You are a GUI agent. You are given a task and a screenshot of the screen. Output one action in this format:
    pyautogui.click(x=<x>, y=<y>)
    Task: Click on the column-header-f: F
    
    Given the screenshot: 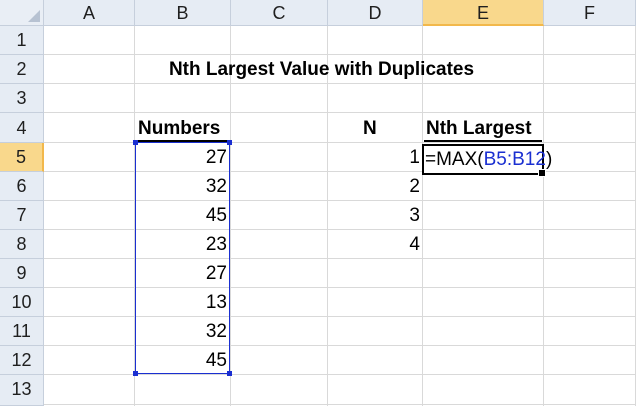 What is the action you would take?
    pyautogui.click(x=590, y=13)
    